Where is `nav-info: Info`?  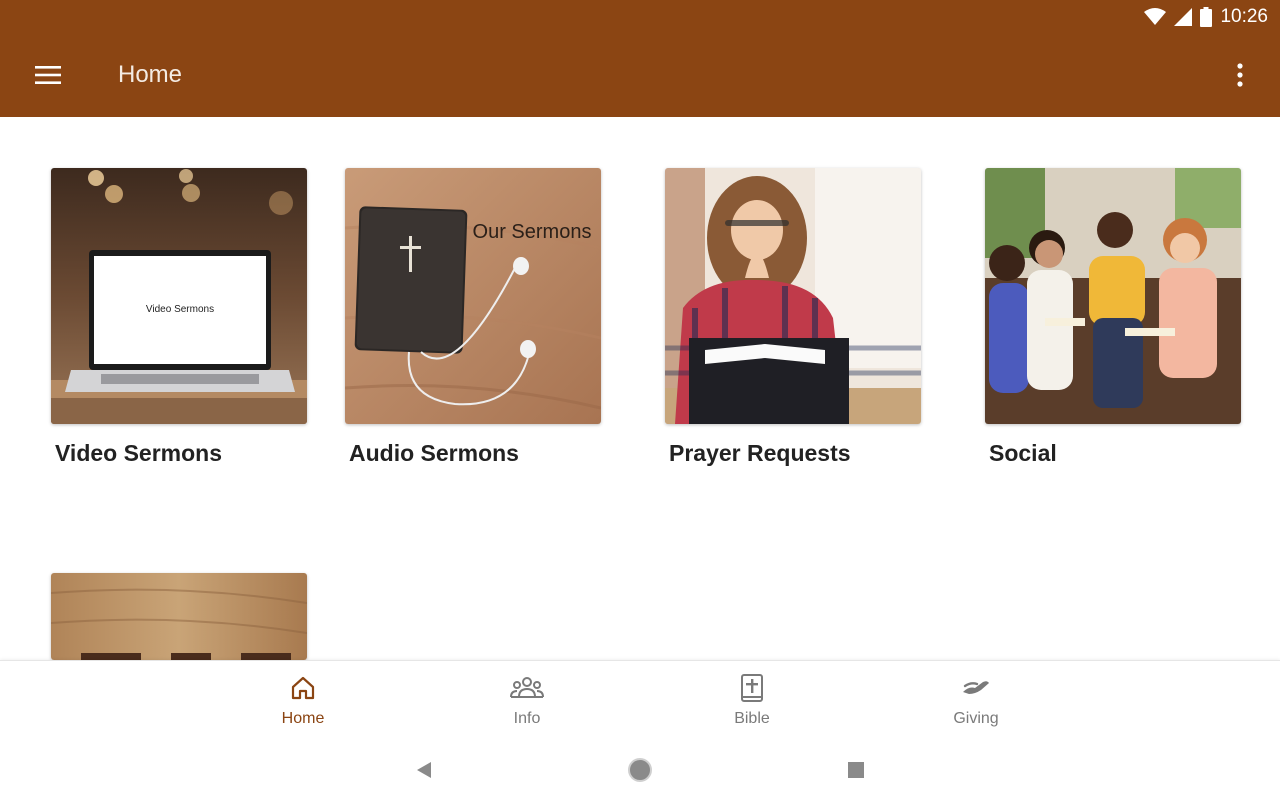 nav-info: Info is located at coordinates (527, 700).